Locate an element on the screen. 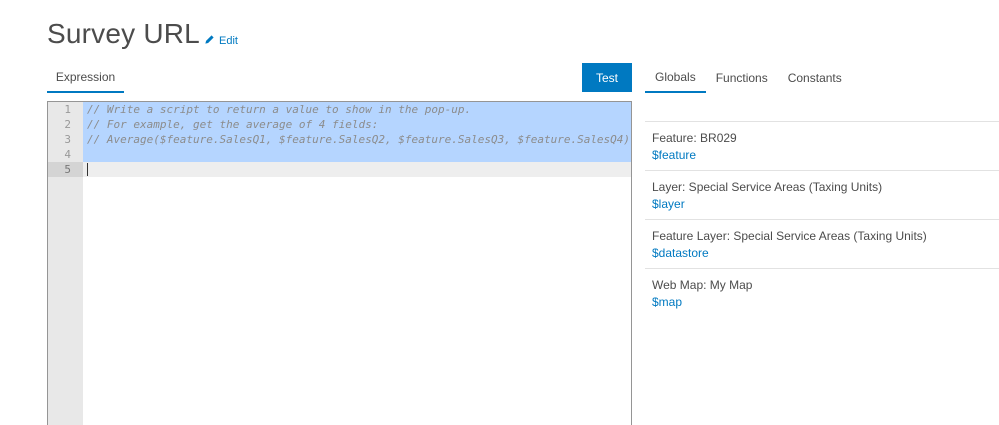 Image resolution: width=999 pixels, height=425 pixels. list-item: Web Map: My Map $map is located at coordinates (822, 293).